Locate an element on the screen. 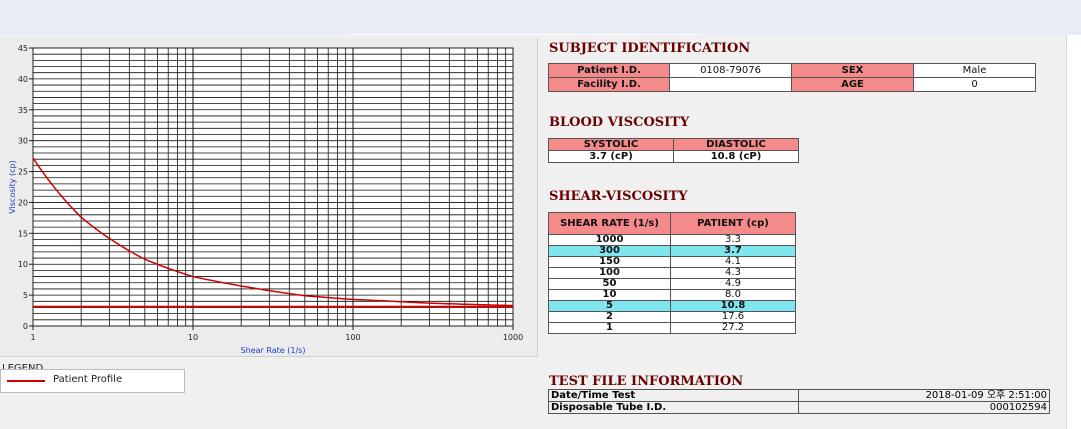 This screenshot has height=429, width=1081. y-tick-label: 5 is located at coordinates (25, 295).